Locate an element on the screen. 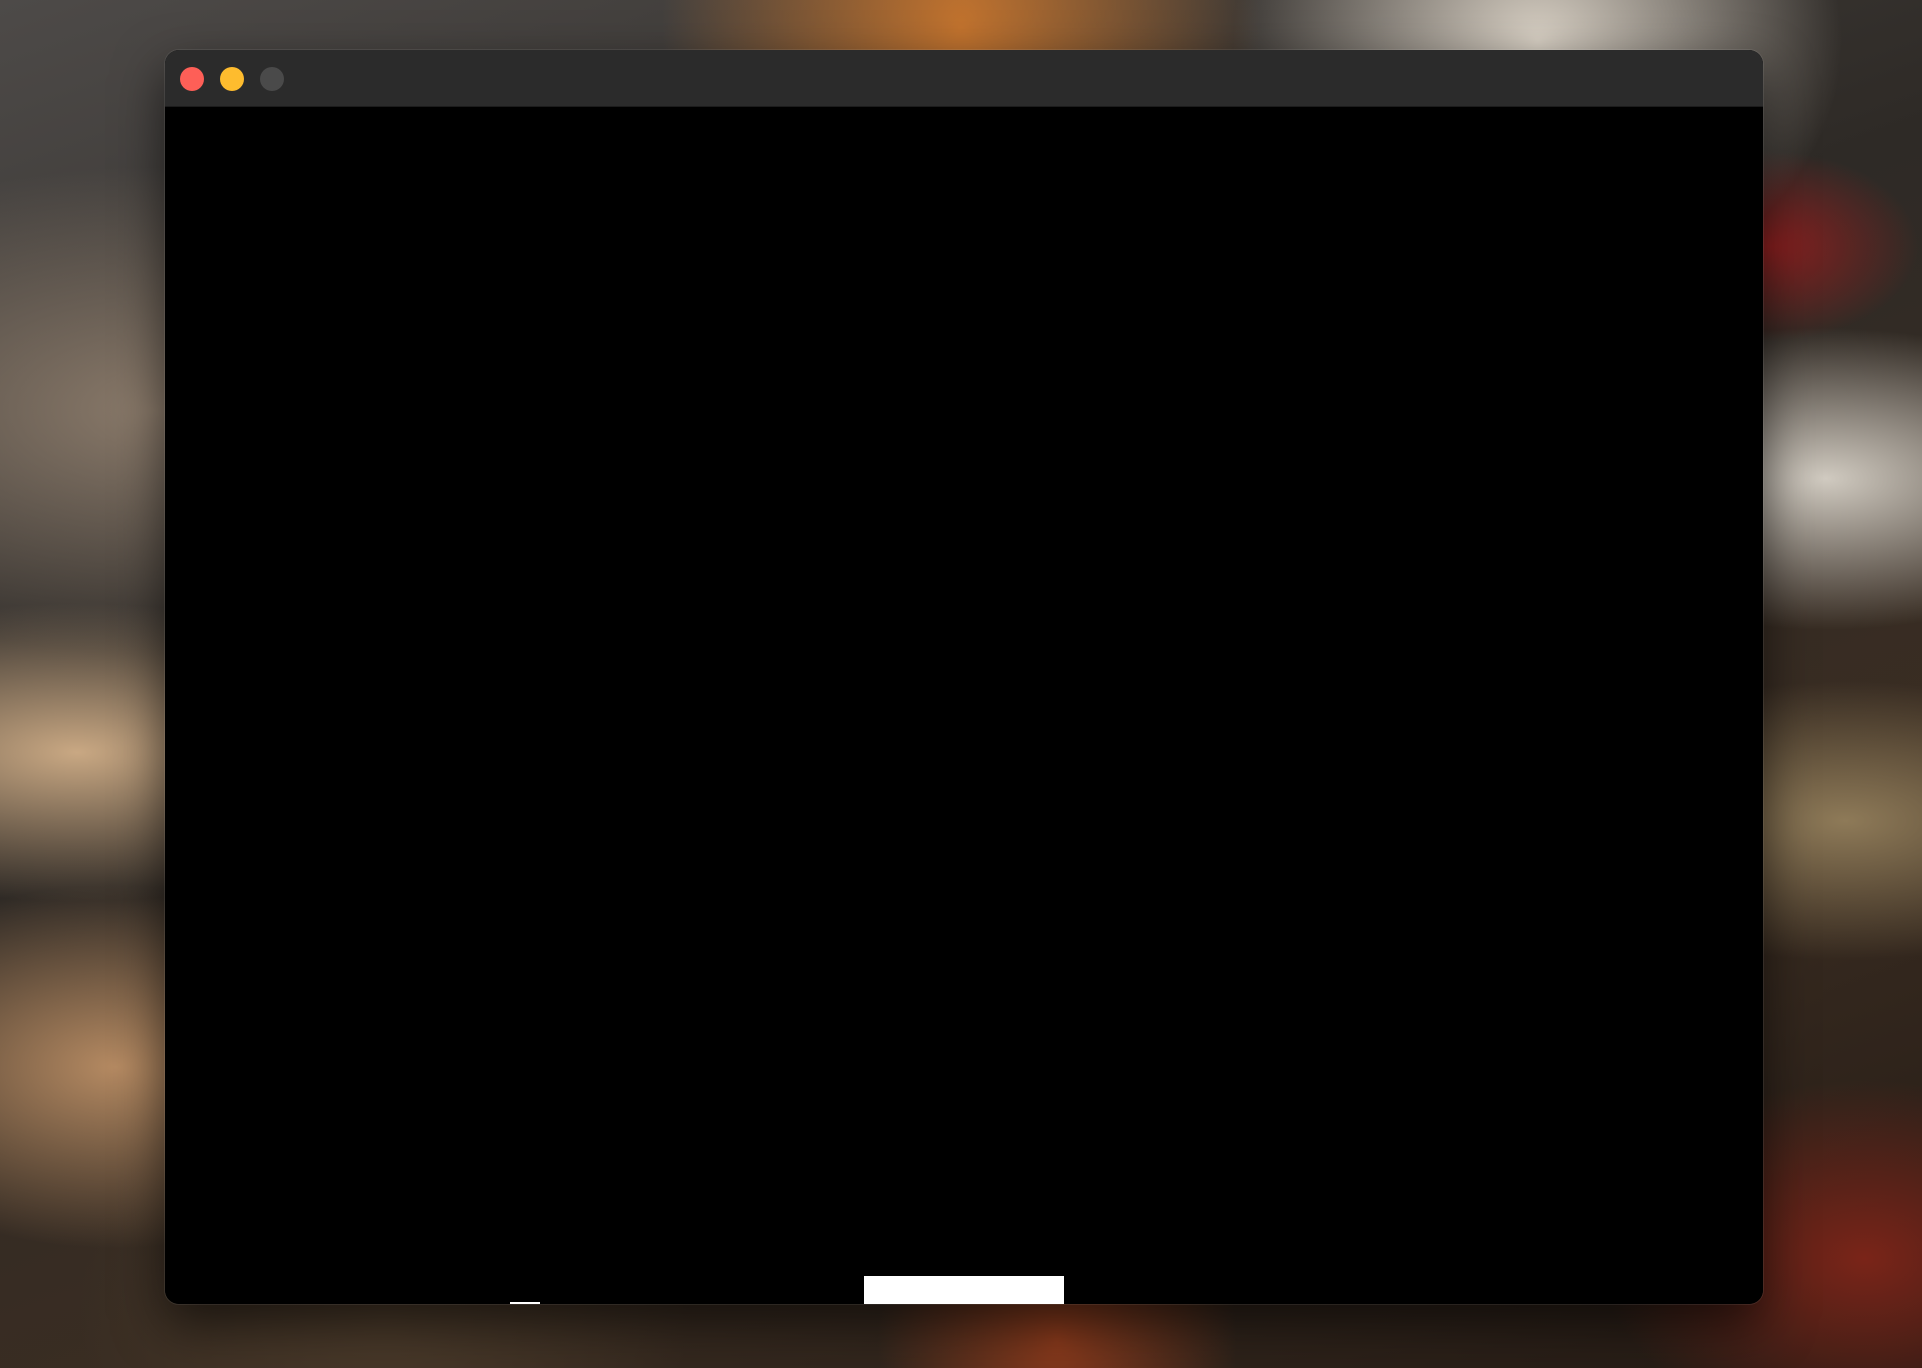 The height and width of the screenshot is (1368, 1922). close-window-button is located at coordinates (192, 79).